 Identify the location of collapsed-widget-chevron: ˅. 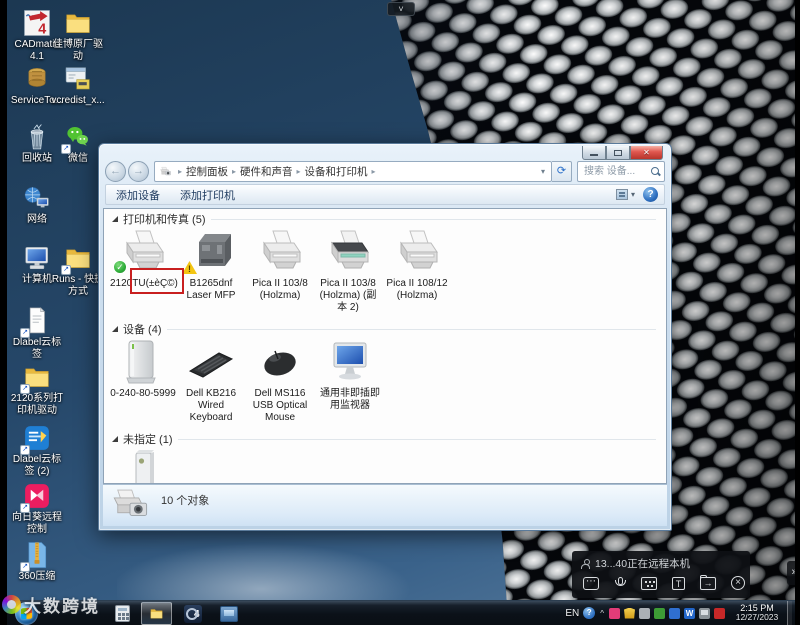
(401, 9).